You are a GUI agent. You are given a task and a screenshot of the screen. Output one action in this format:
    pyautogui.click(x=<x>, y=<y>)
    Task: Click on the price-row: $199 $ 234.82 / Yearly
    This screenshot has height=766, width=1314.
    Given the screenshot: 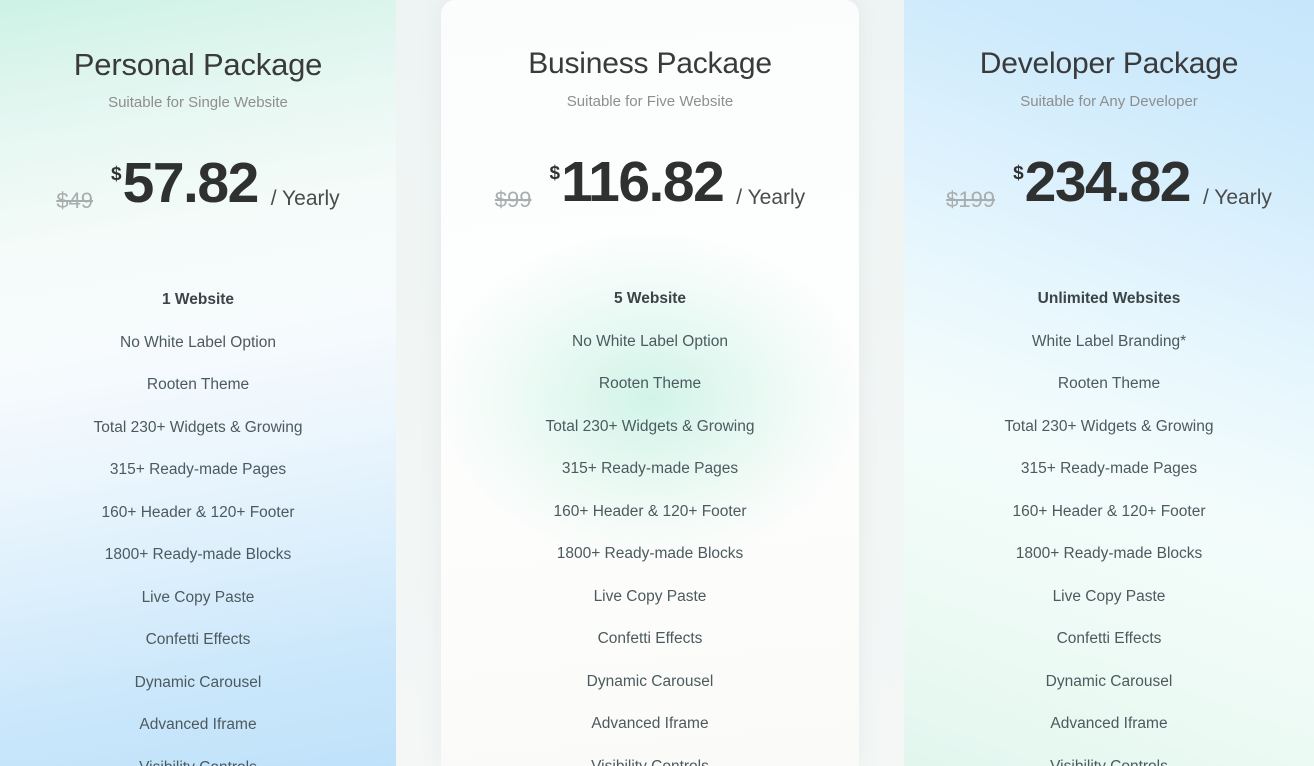 What is the action you would take?
    pyautogui.click(x=1109, y=188)
    